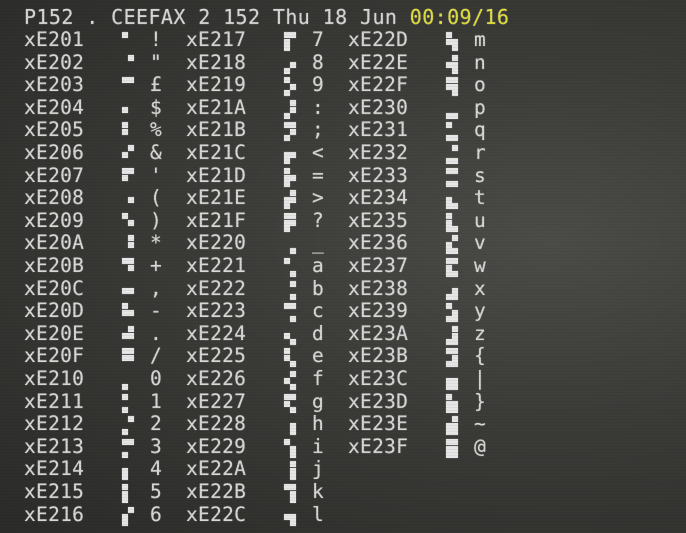  Describe the element at coordinates (156, 424) in the screenshot. I see `char-glyph: 2` at that location.